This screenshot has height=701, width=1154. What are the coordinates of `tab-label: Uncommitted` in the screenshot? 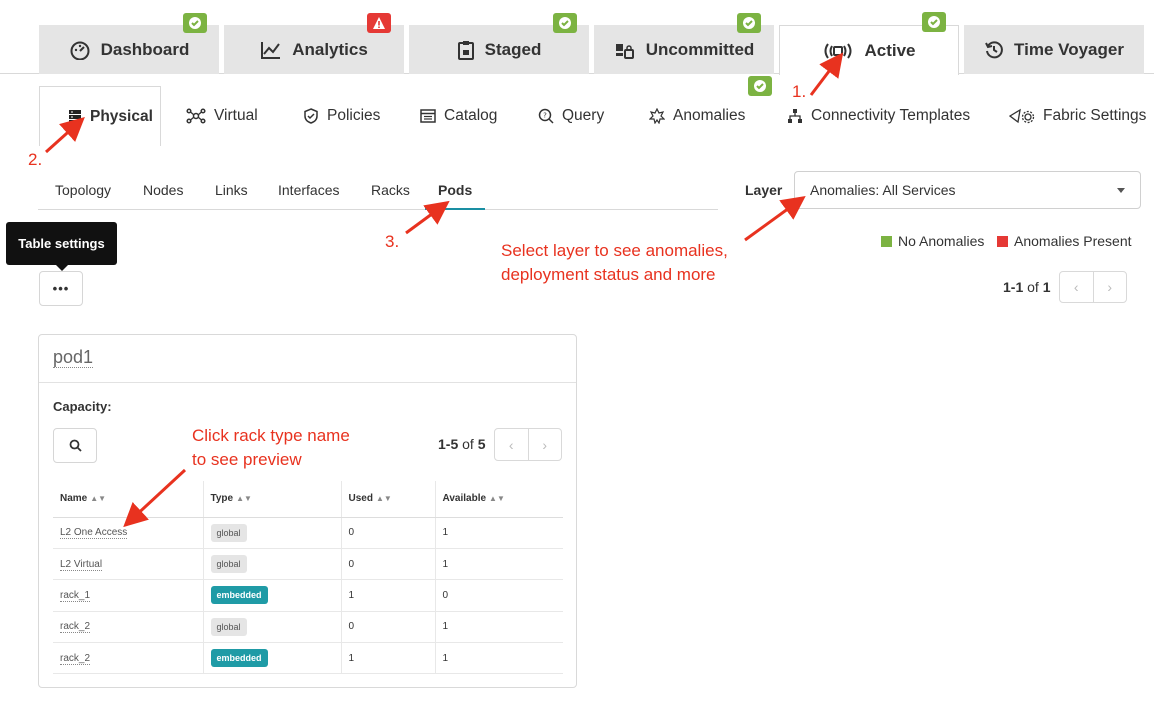 It's located at (700, 49).